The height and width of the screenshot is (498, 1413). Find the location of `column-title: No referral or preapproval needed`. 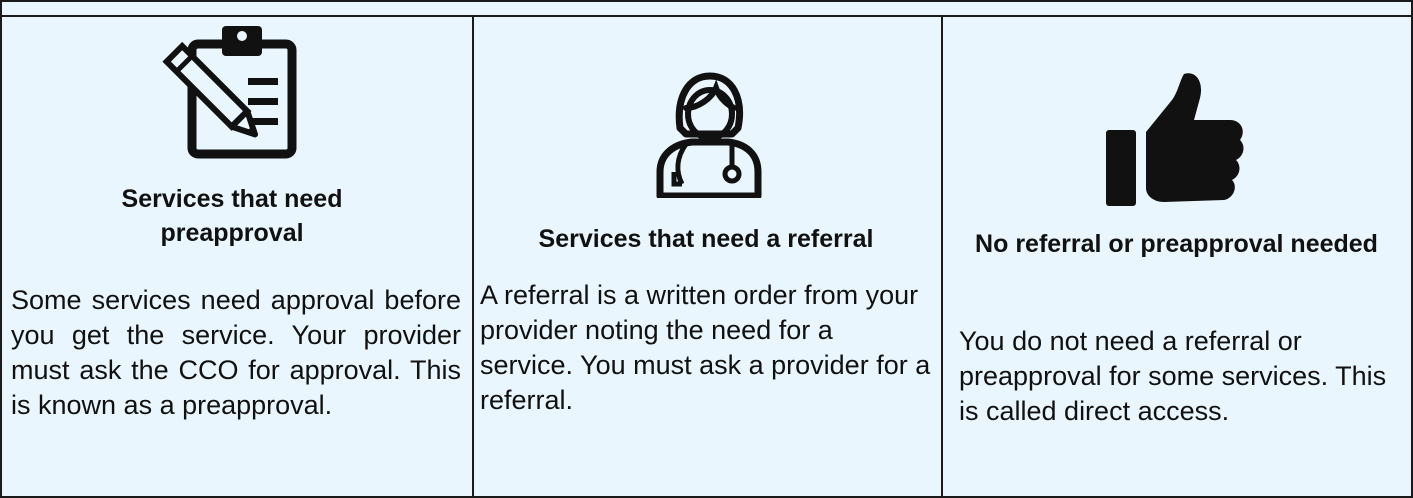

column-title: No referral or preapproval needed is located at coordinates (1176, 244).